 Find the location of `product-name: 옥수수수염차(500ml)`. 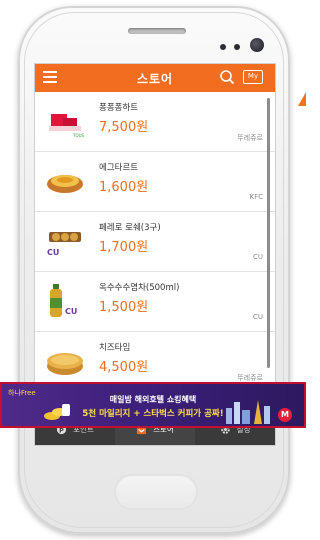

product-name: 옥수수수염차(500ml) is located at coordinates (139, 288).